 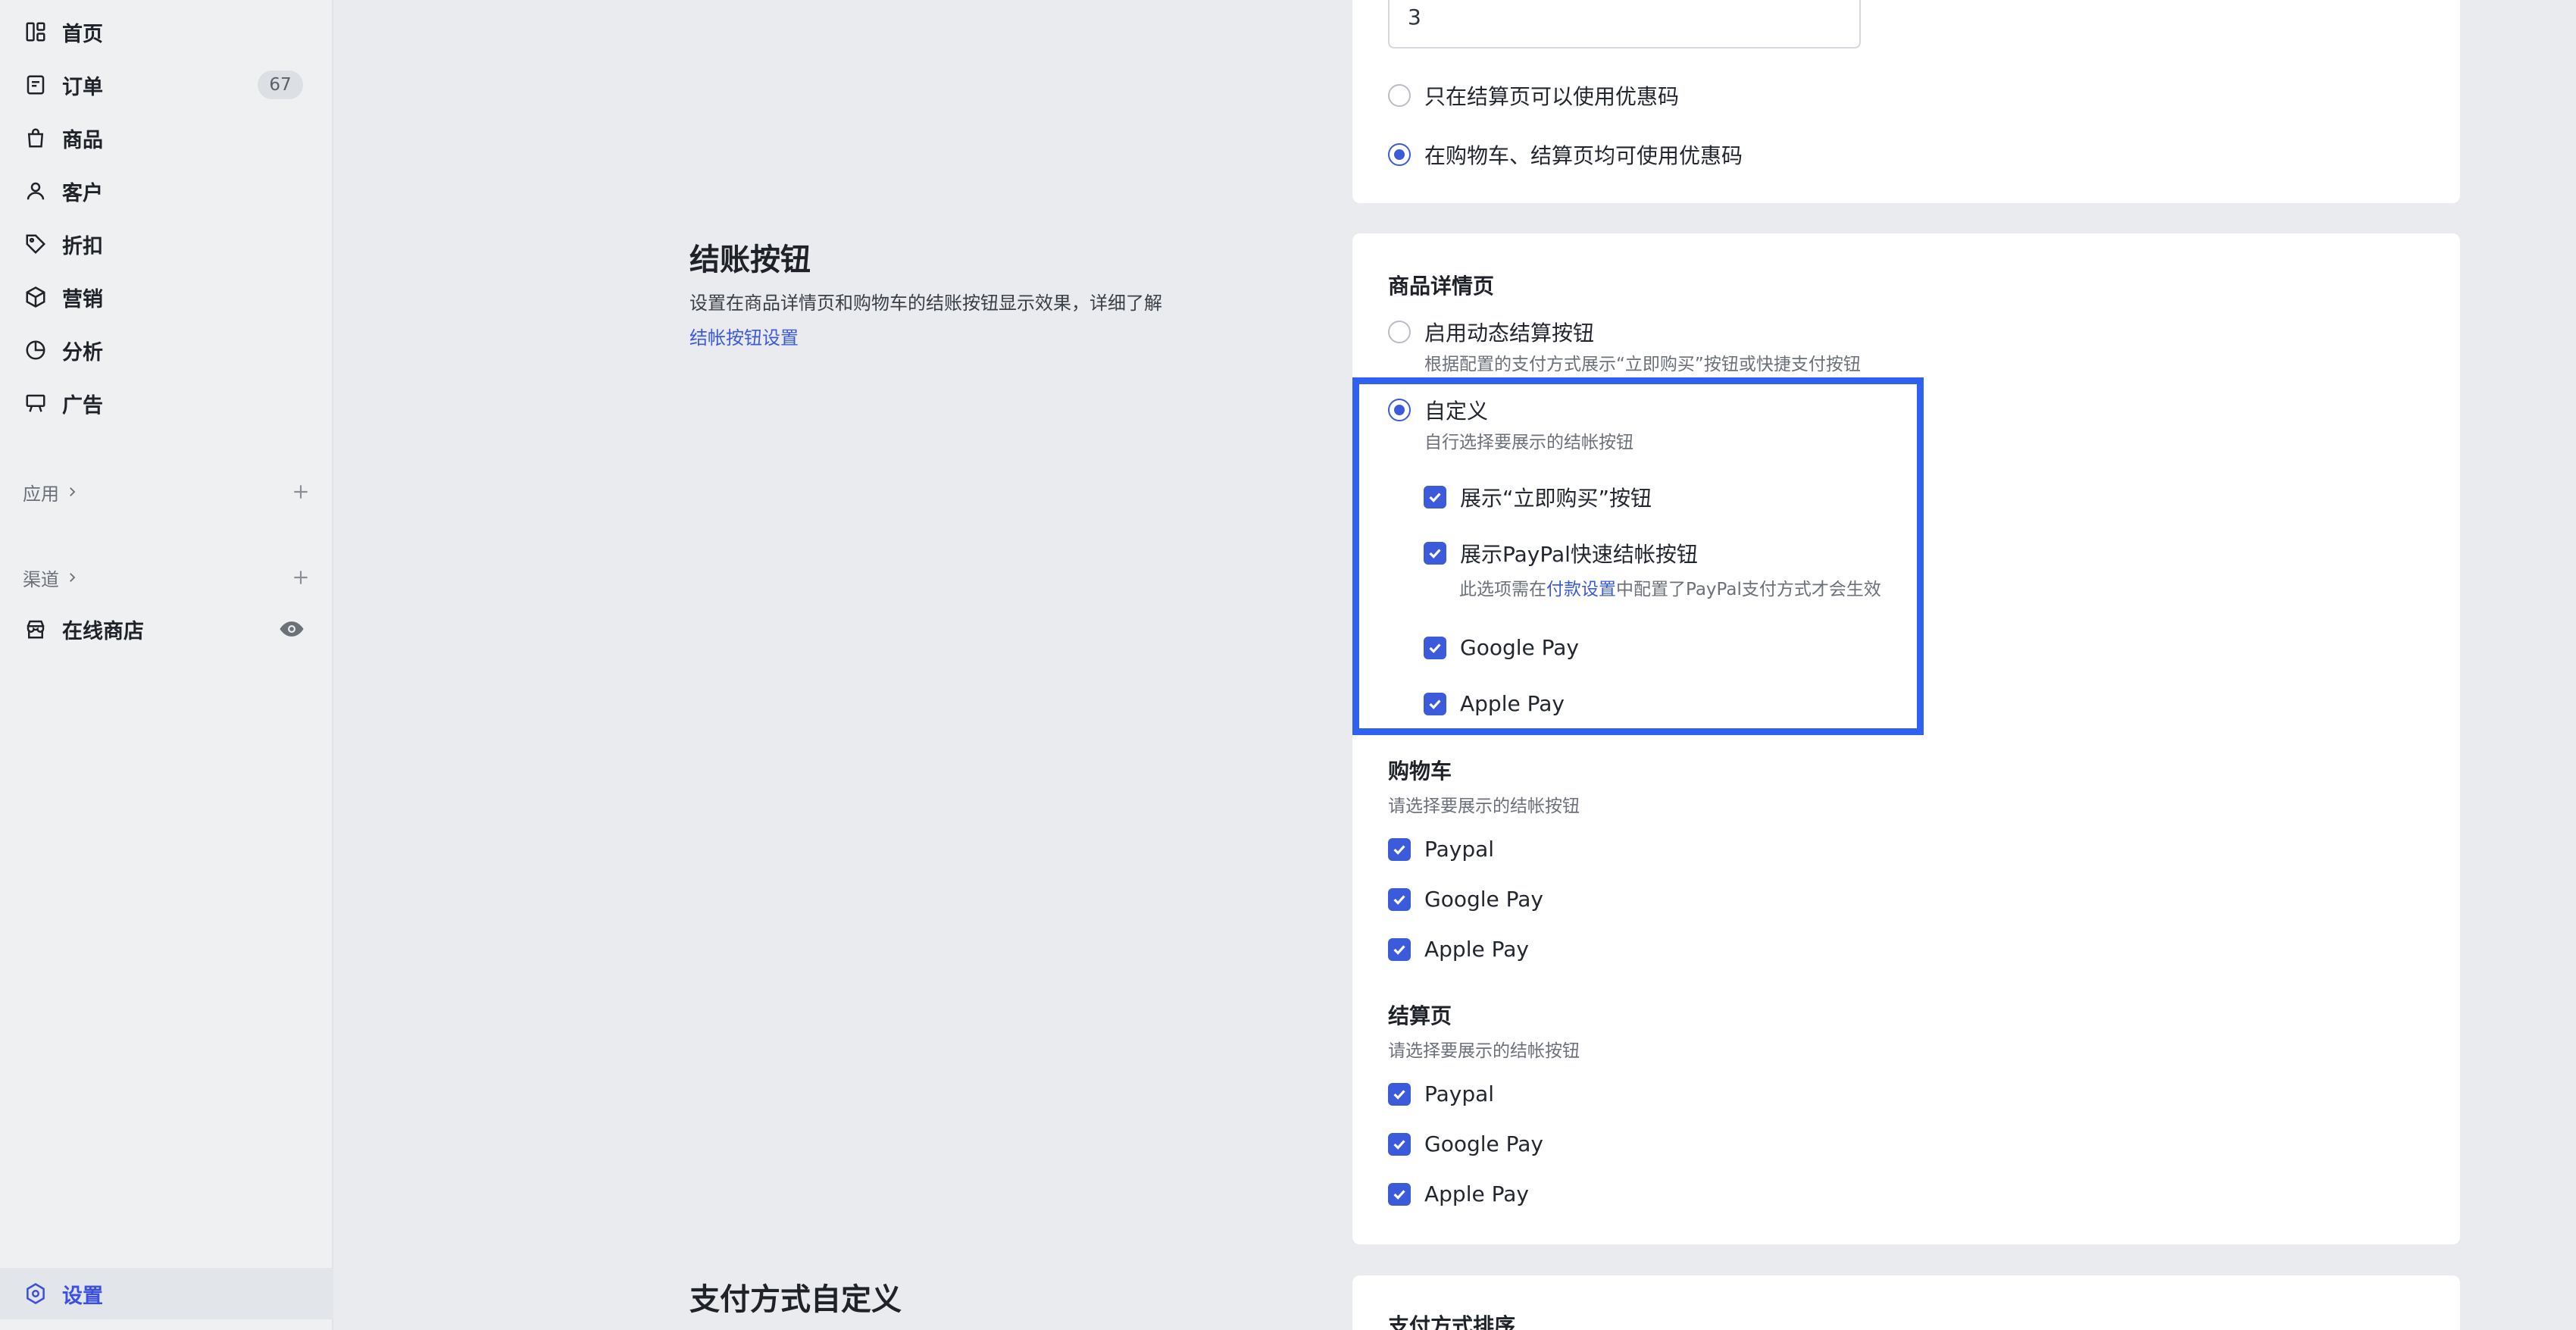 I want to click on radio-checkout-only: 只在结算页可以使用优惠码, so click(x=1533, y=95).